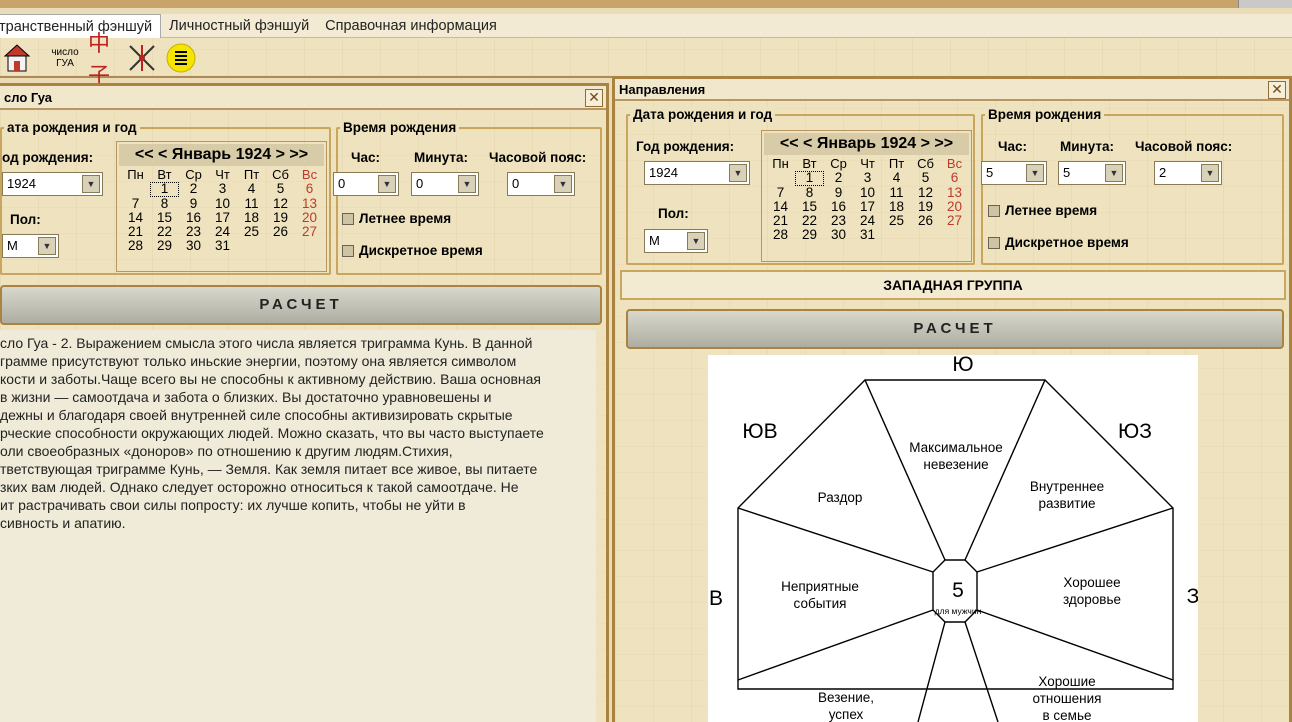 This screenshot has height=722, width=1292. I want to click on minute-select: 5 ▼, so click(1092, 173).